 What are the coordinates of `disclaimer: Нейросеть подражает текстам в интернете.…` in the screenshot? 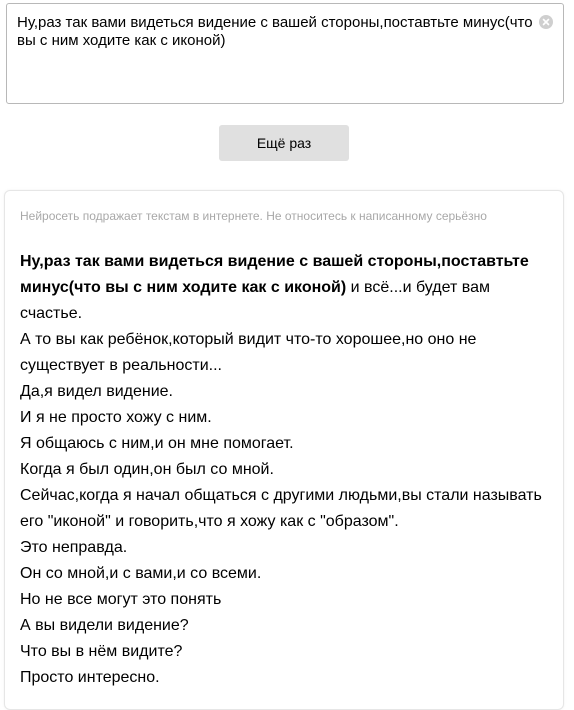 It's located at (253, 216).